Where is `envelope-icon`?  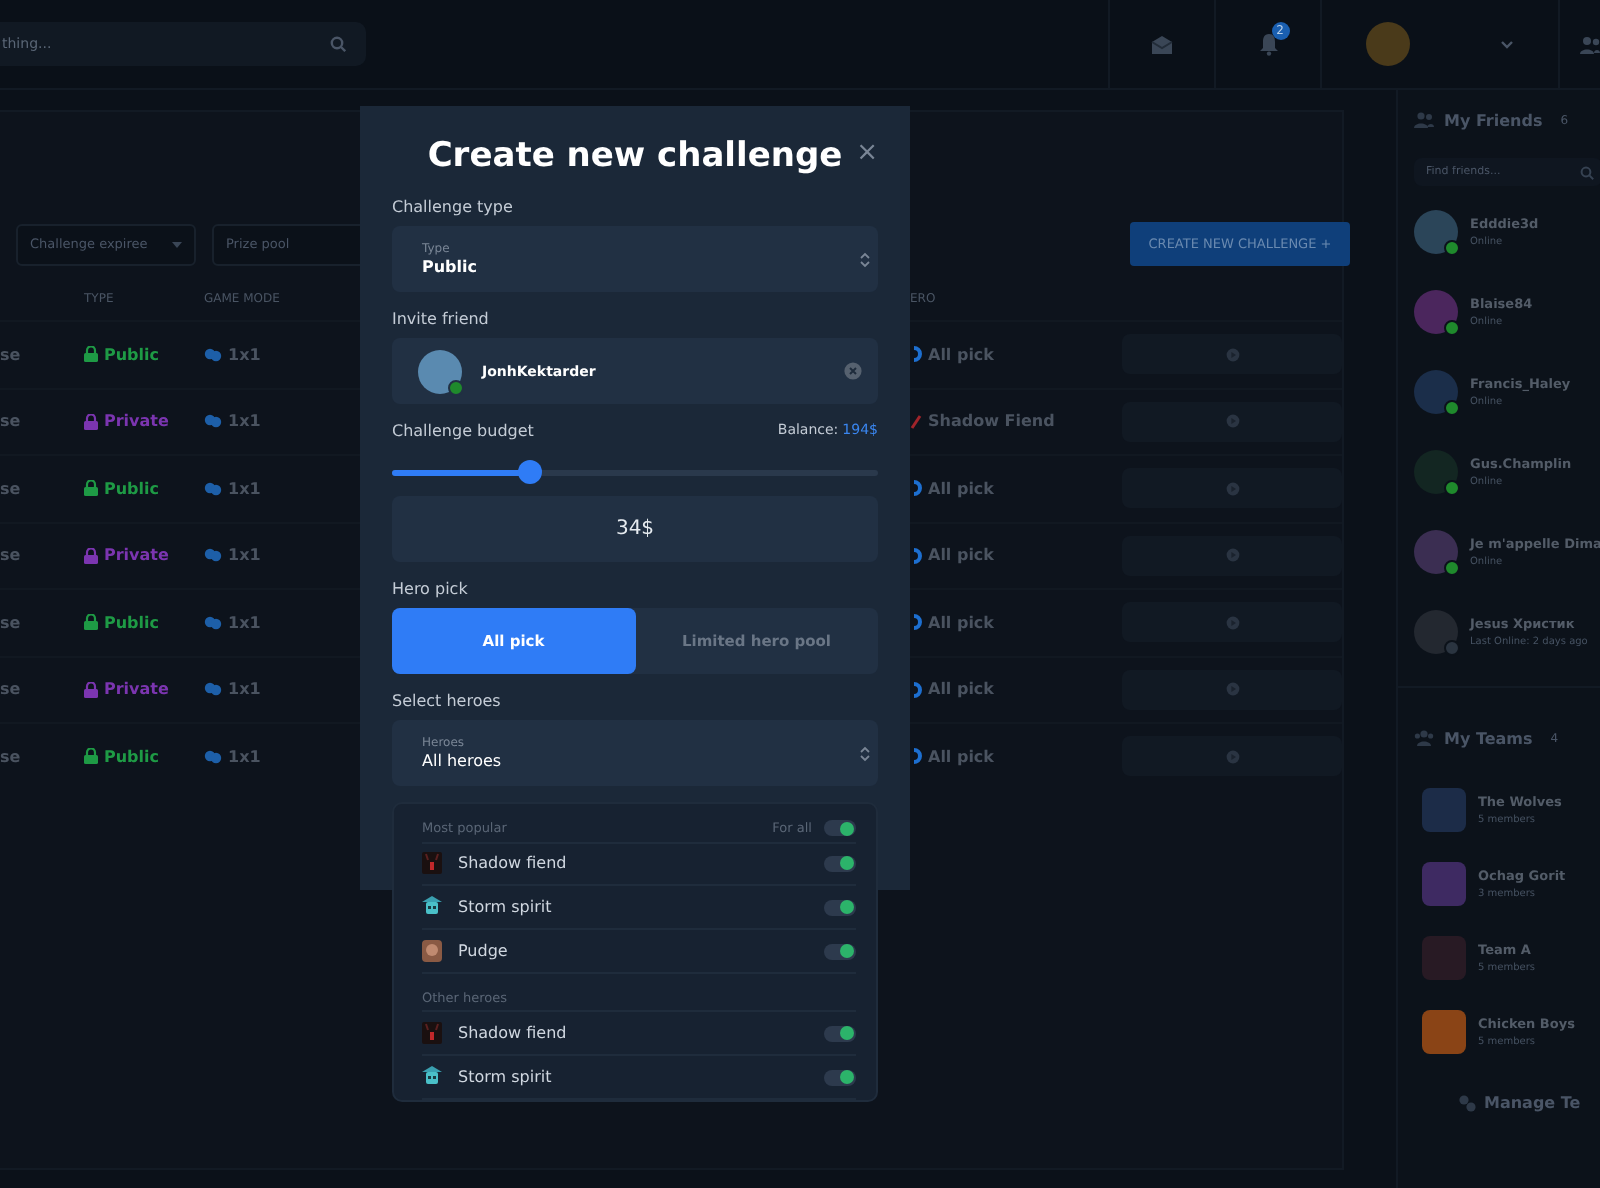
envelope-icon is located at coordinates (1162, 44).